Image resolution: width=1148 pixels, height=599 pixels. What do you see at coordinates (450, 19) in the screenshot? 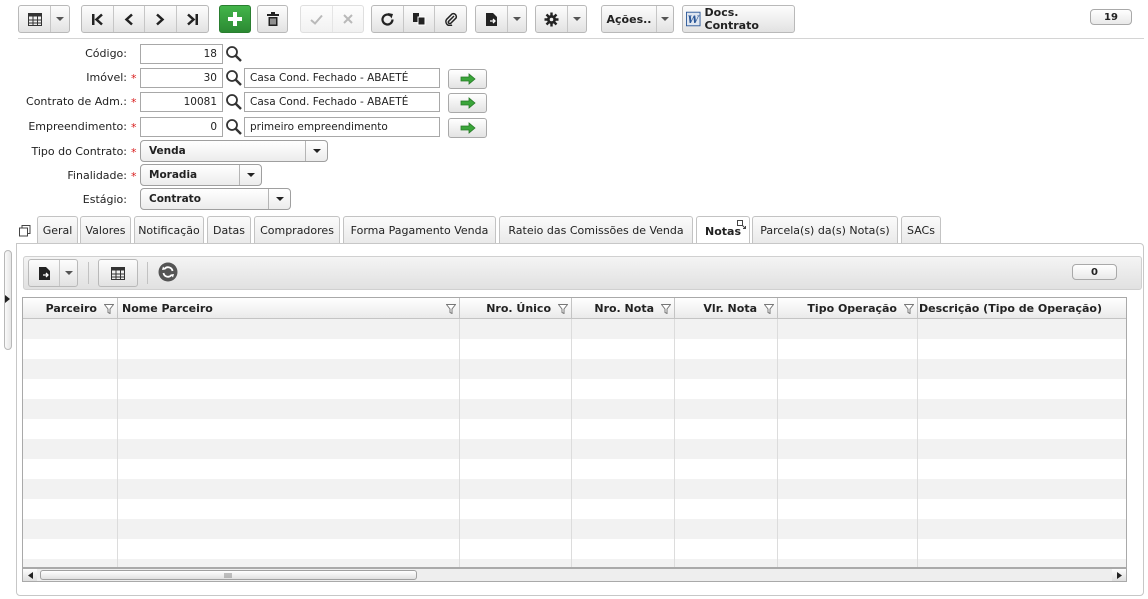
I see `attach-button` at bounding box center [450, 19].